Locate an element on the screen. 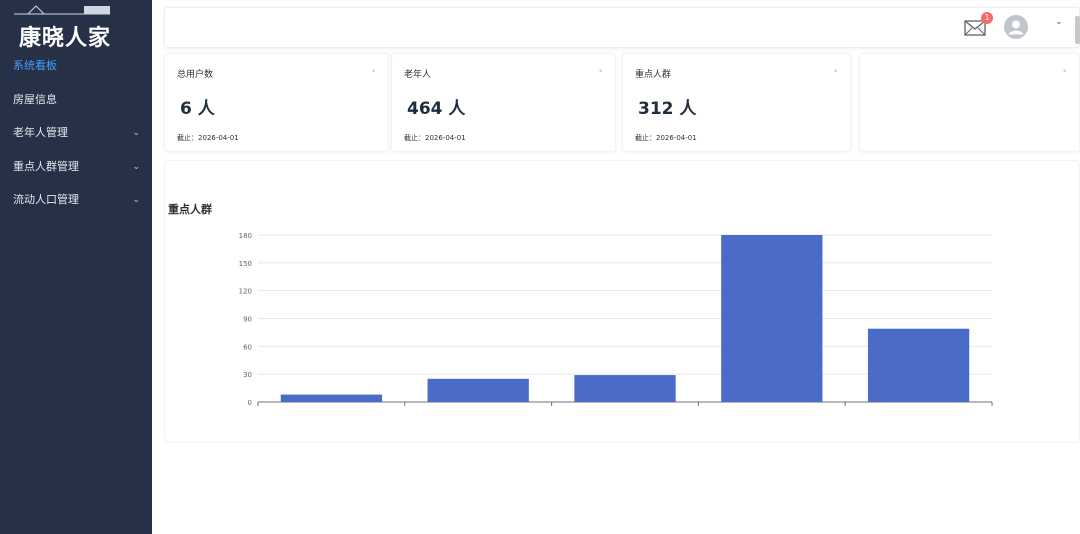 The image size is (1080, 534). scrollbar is located at coordinates (1077, 30).